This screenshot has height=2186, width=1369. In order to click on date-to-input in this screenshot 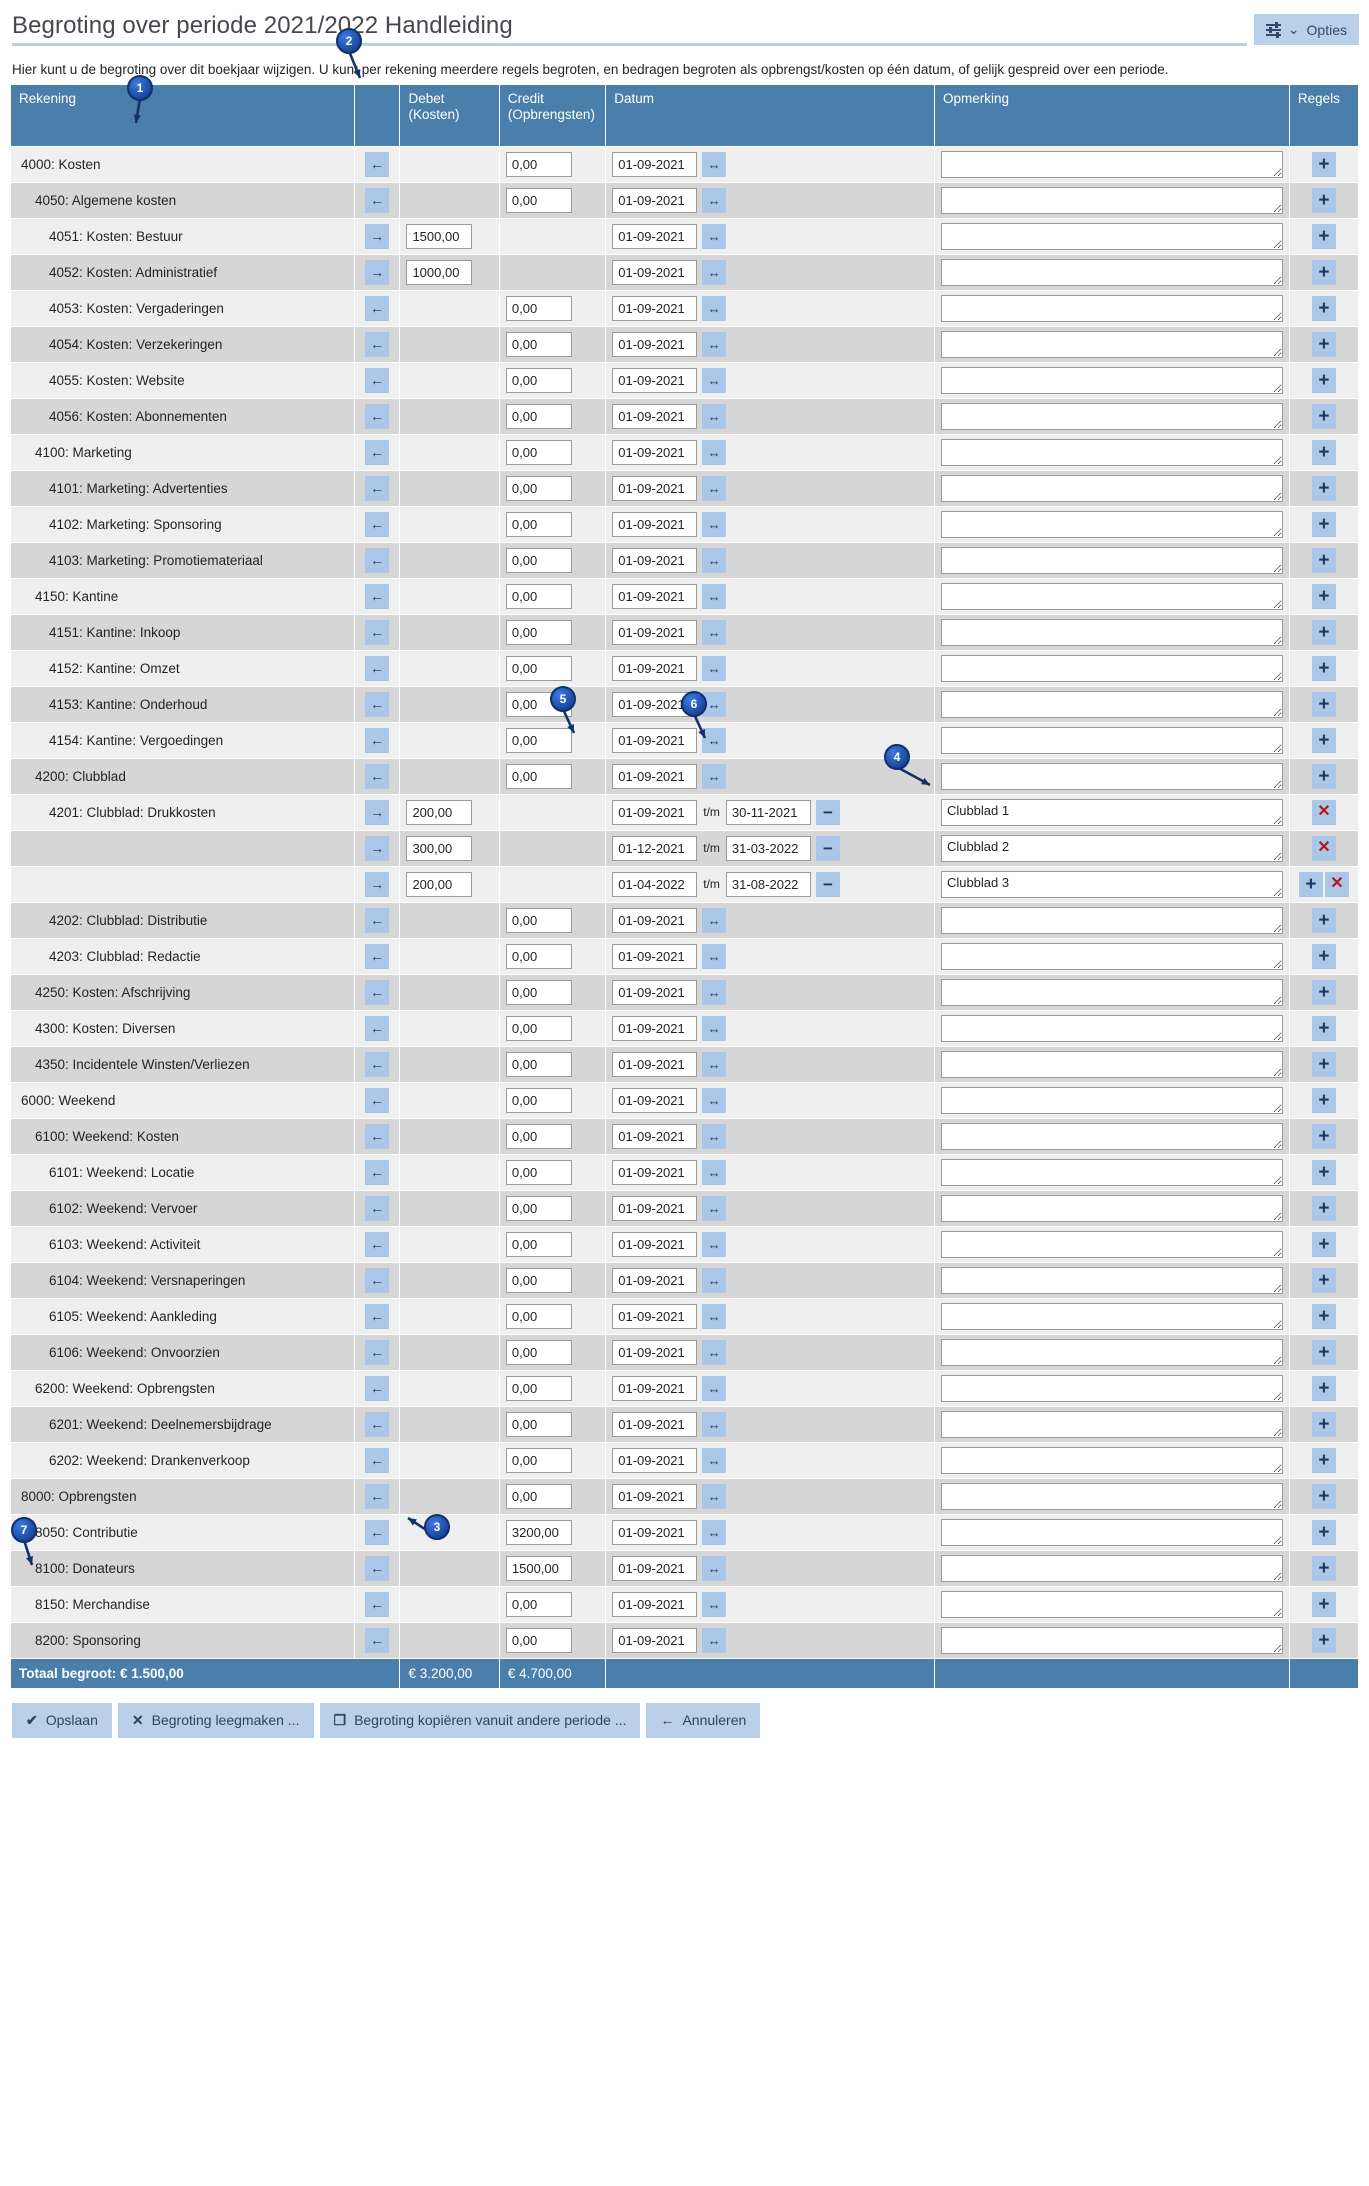, I will do `click(768, 884)`.